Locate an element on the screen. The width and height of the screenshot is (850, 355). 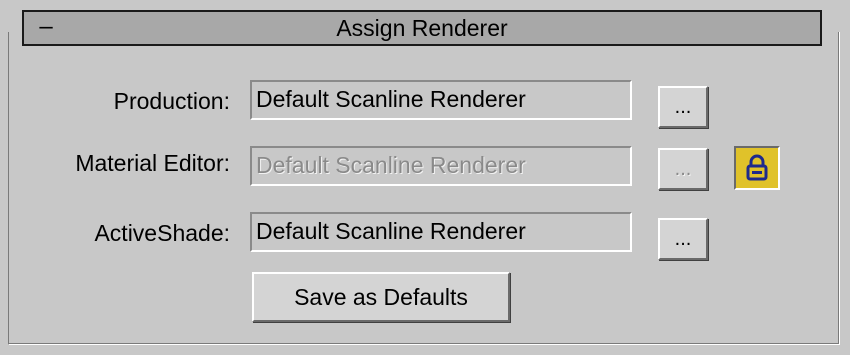
rollout-title: Assign Renderer is located at coordinates (422, 28).